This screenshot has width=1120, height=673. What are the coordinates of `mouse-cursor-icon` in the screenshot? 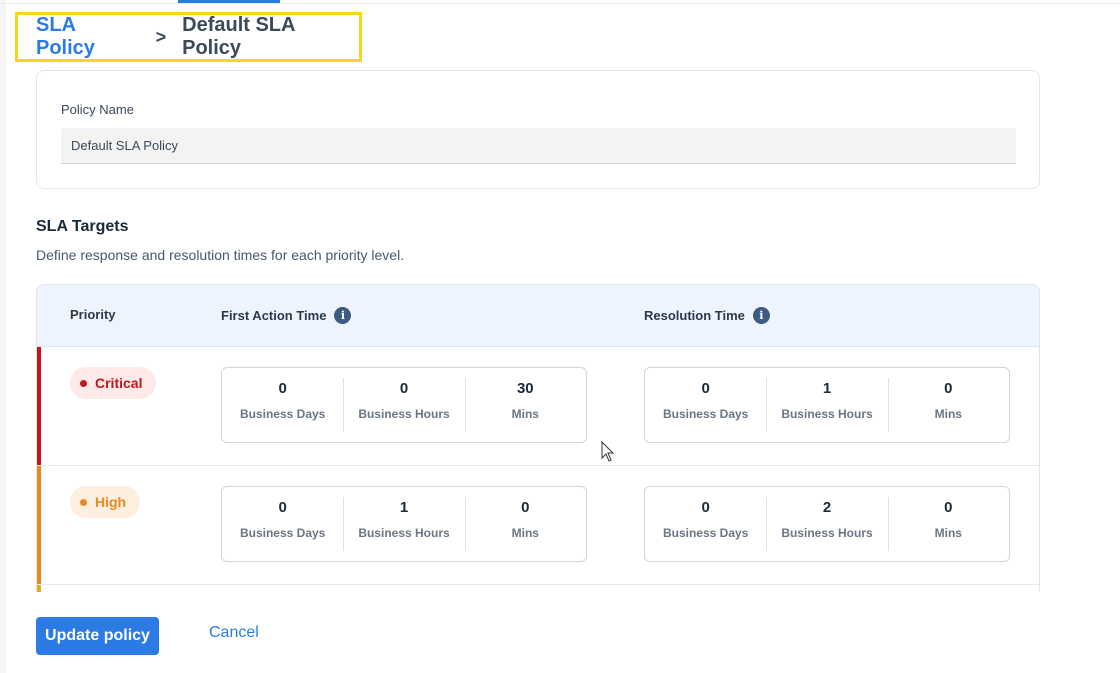 It's located at (608, 451).